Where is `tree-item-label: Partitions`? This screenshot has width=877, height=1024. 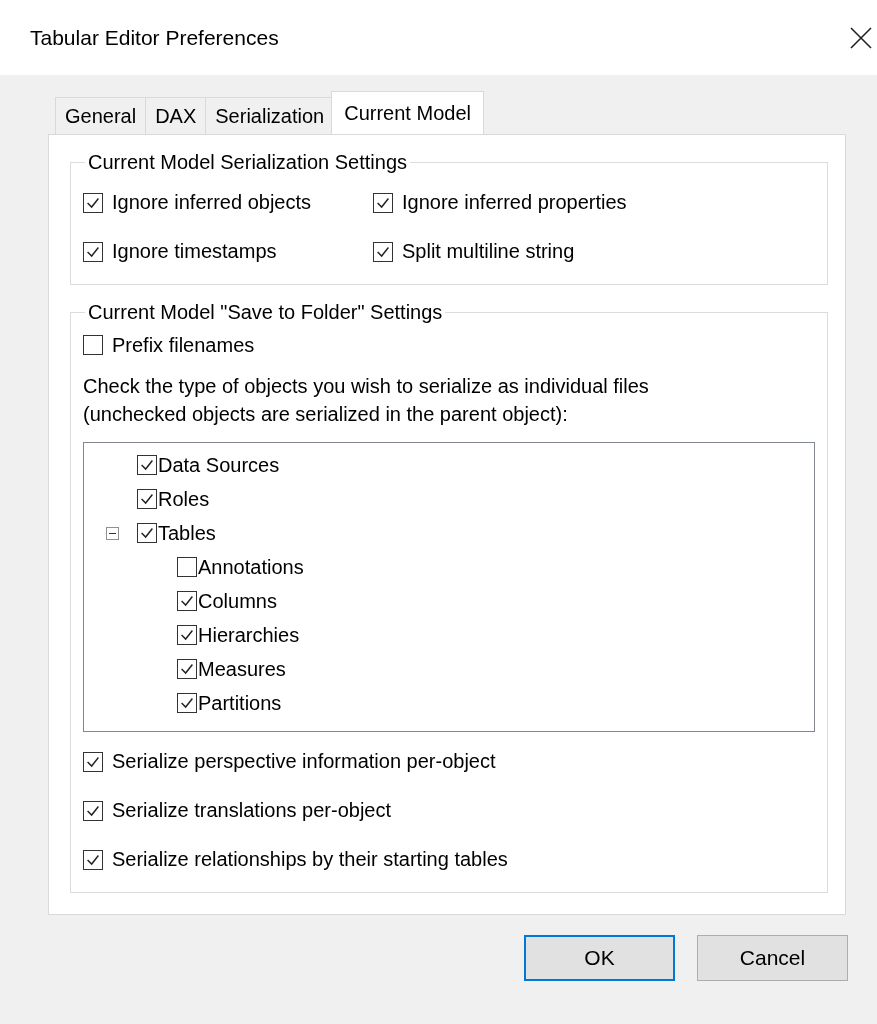 tree-item-label: Partitions is located at coordinates (240, 703).